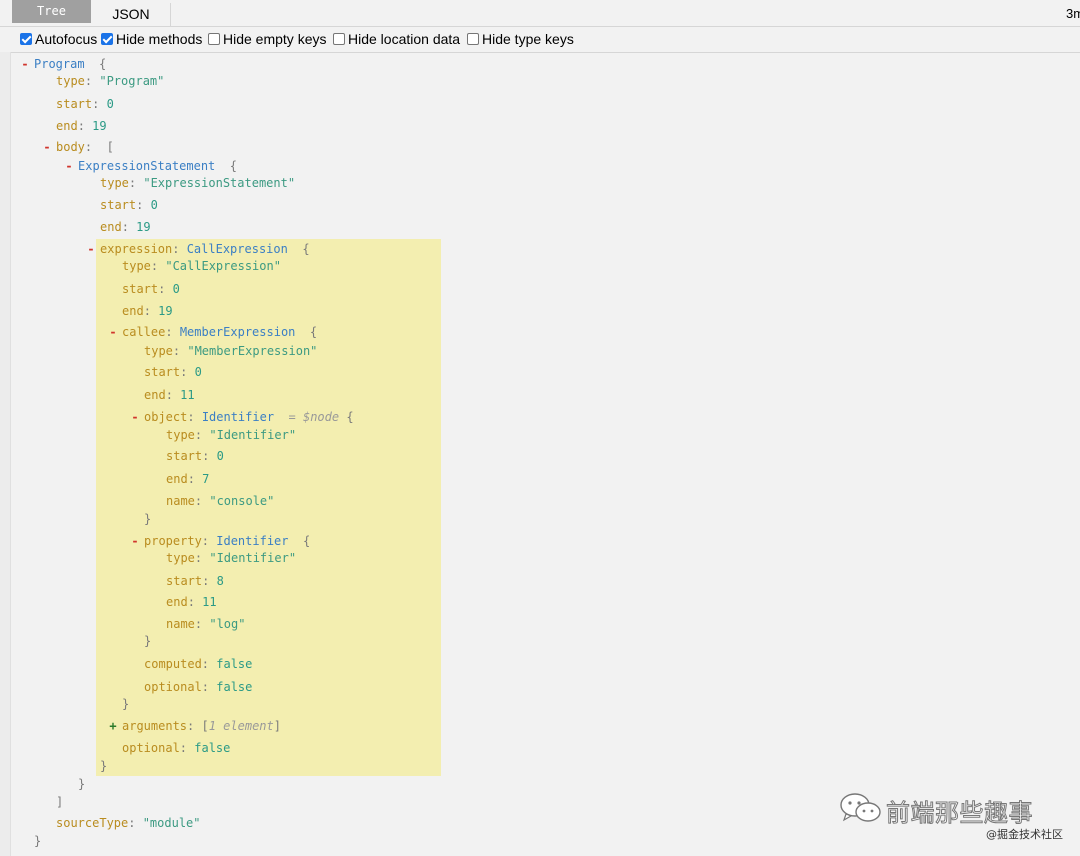 The width and height of the screenshot is (1080, 856). What do you see at coordinates (201, 726) in the screenshot?
I see `node-arguments: arguments: [1 element]` at bounding box center [201, 726].